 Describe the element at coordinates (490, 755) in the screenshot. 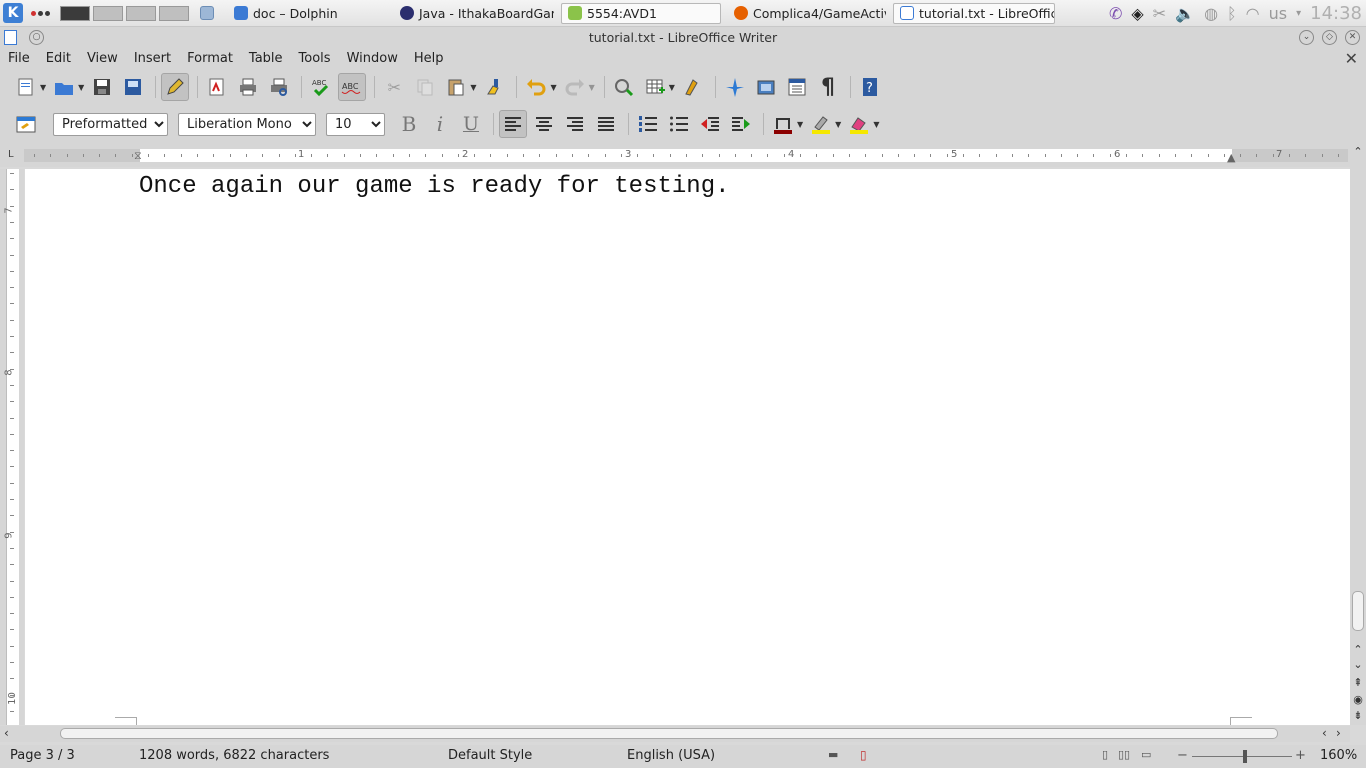

I see `page-style: Default Style` at that location.